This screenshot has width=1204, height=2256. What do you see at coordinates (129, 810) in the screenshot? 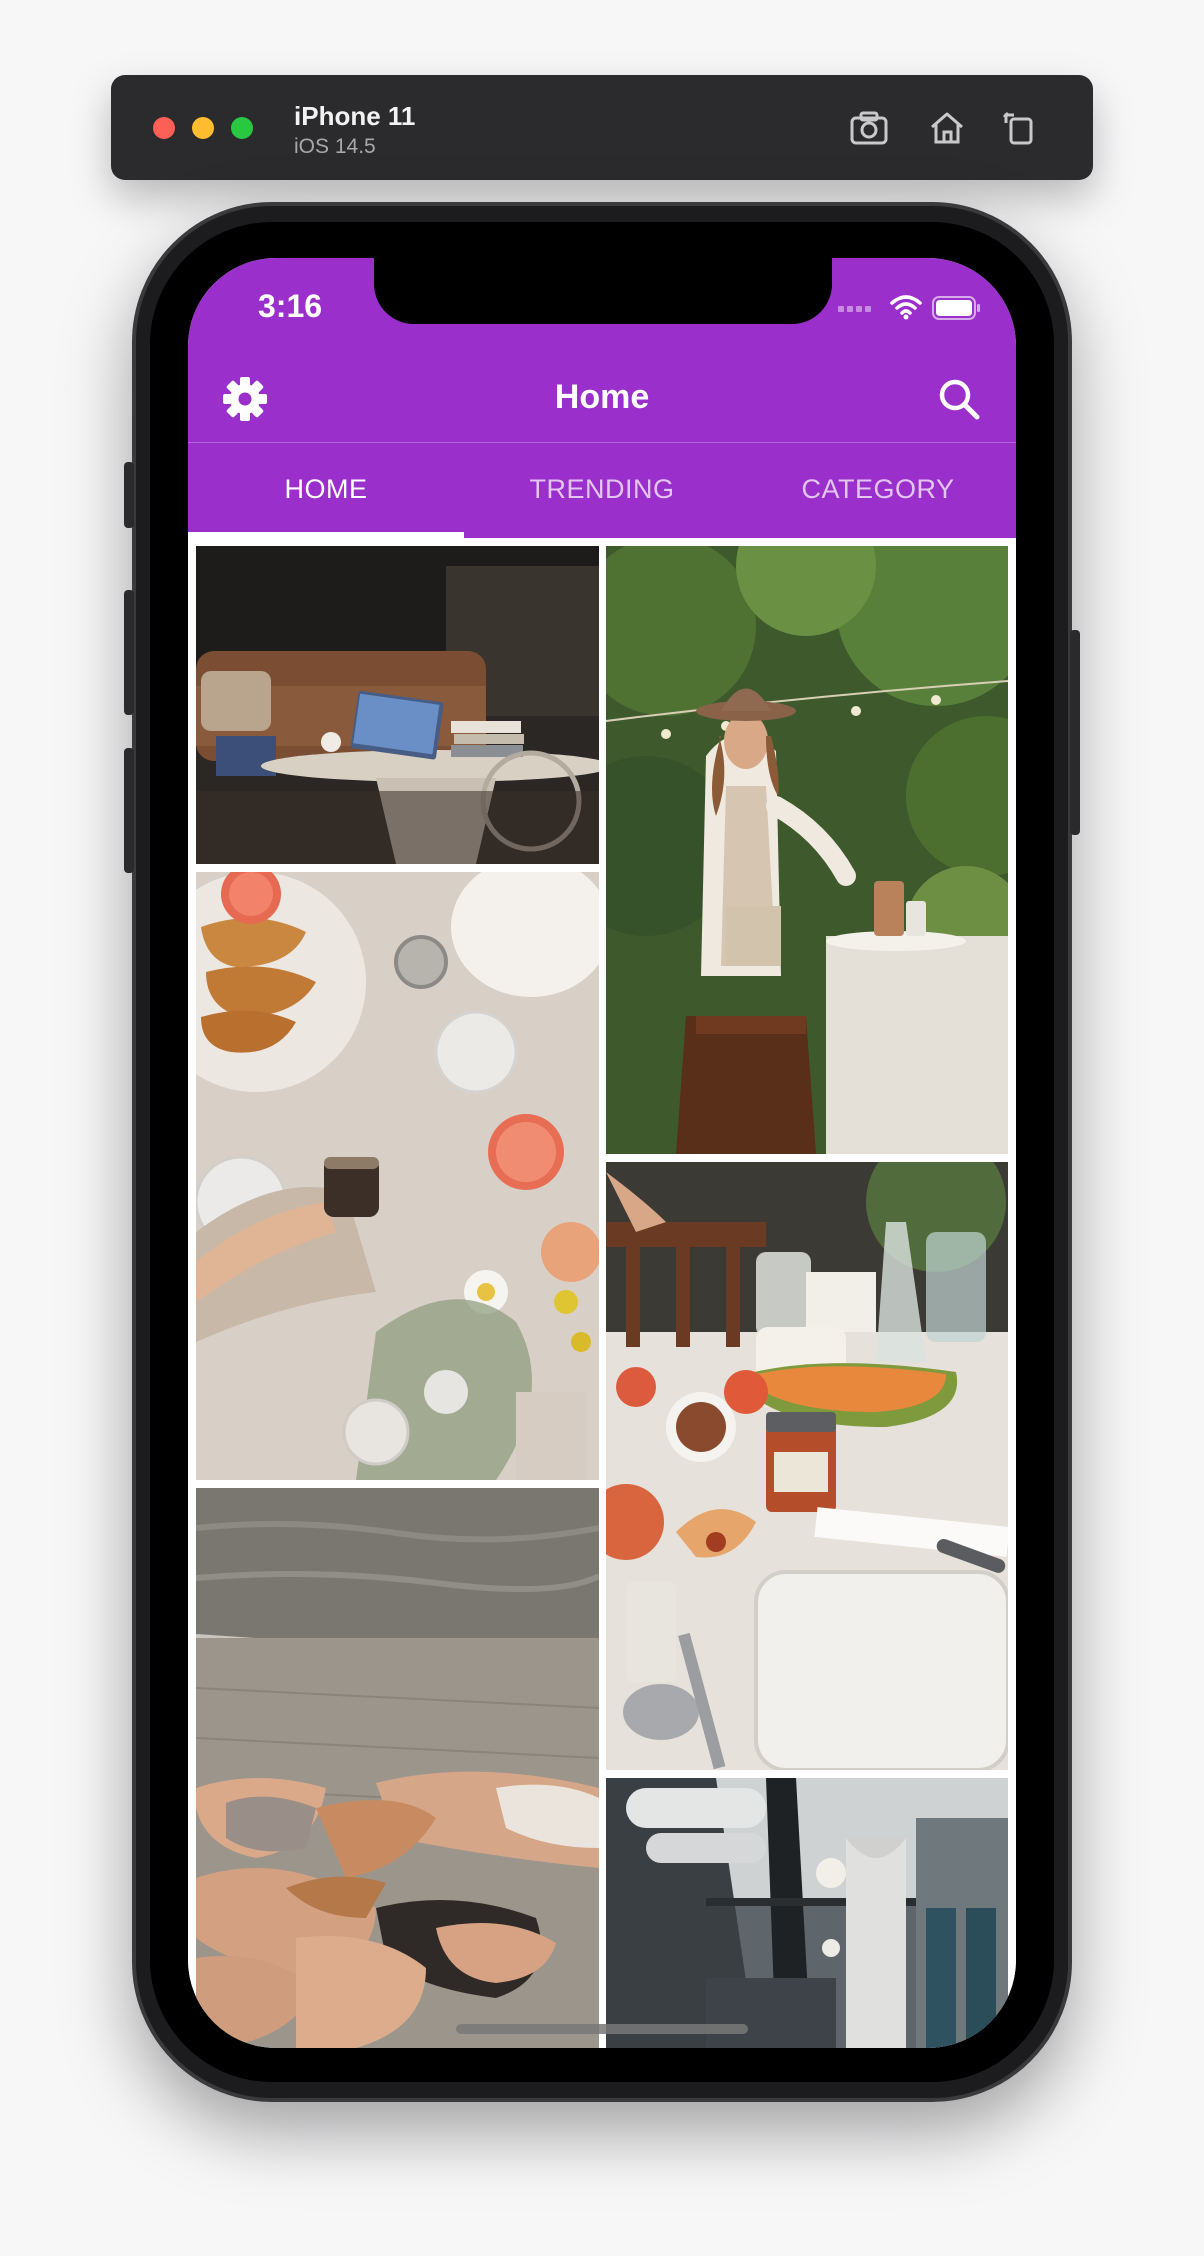
I see `volume-down-button` at bounding box center [129, 810].